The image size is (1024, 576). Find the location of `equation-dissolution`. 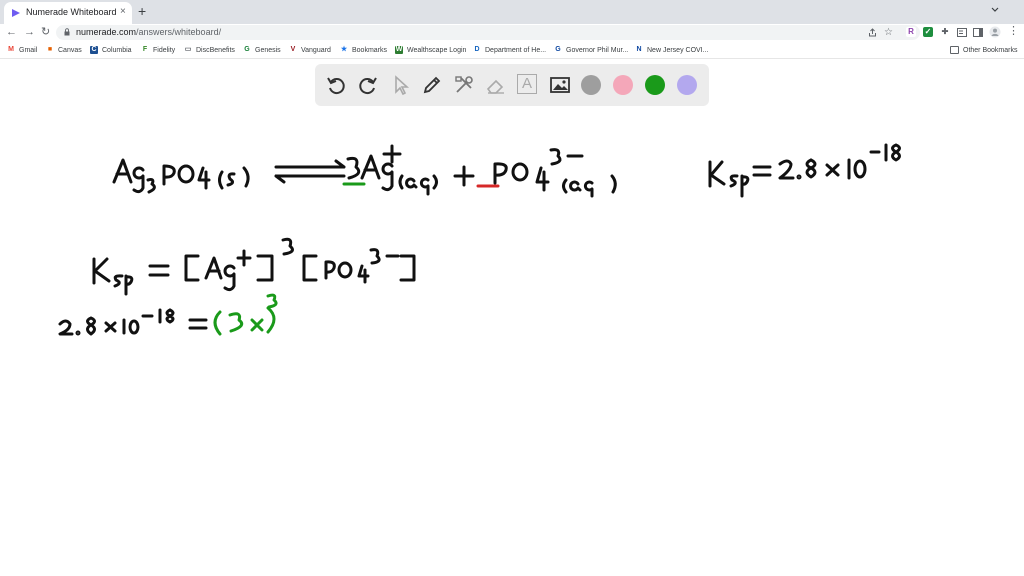

equation-dissolution is located at coordinates (364, 171).